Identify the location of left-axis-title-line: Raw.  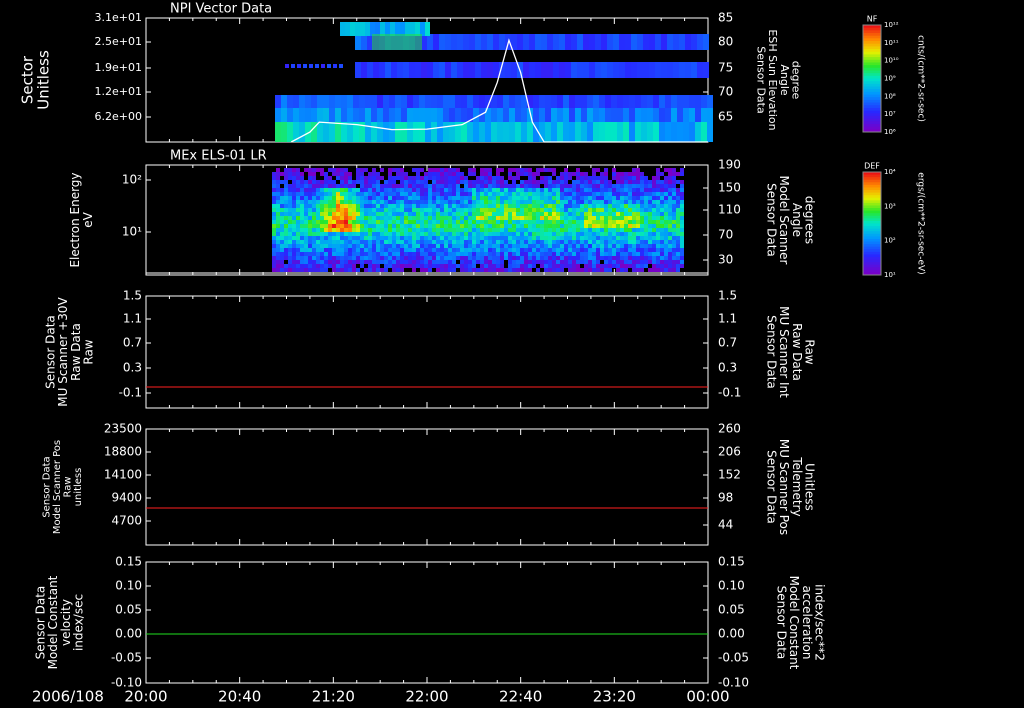
(67, 486).